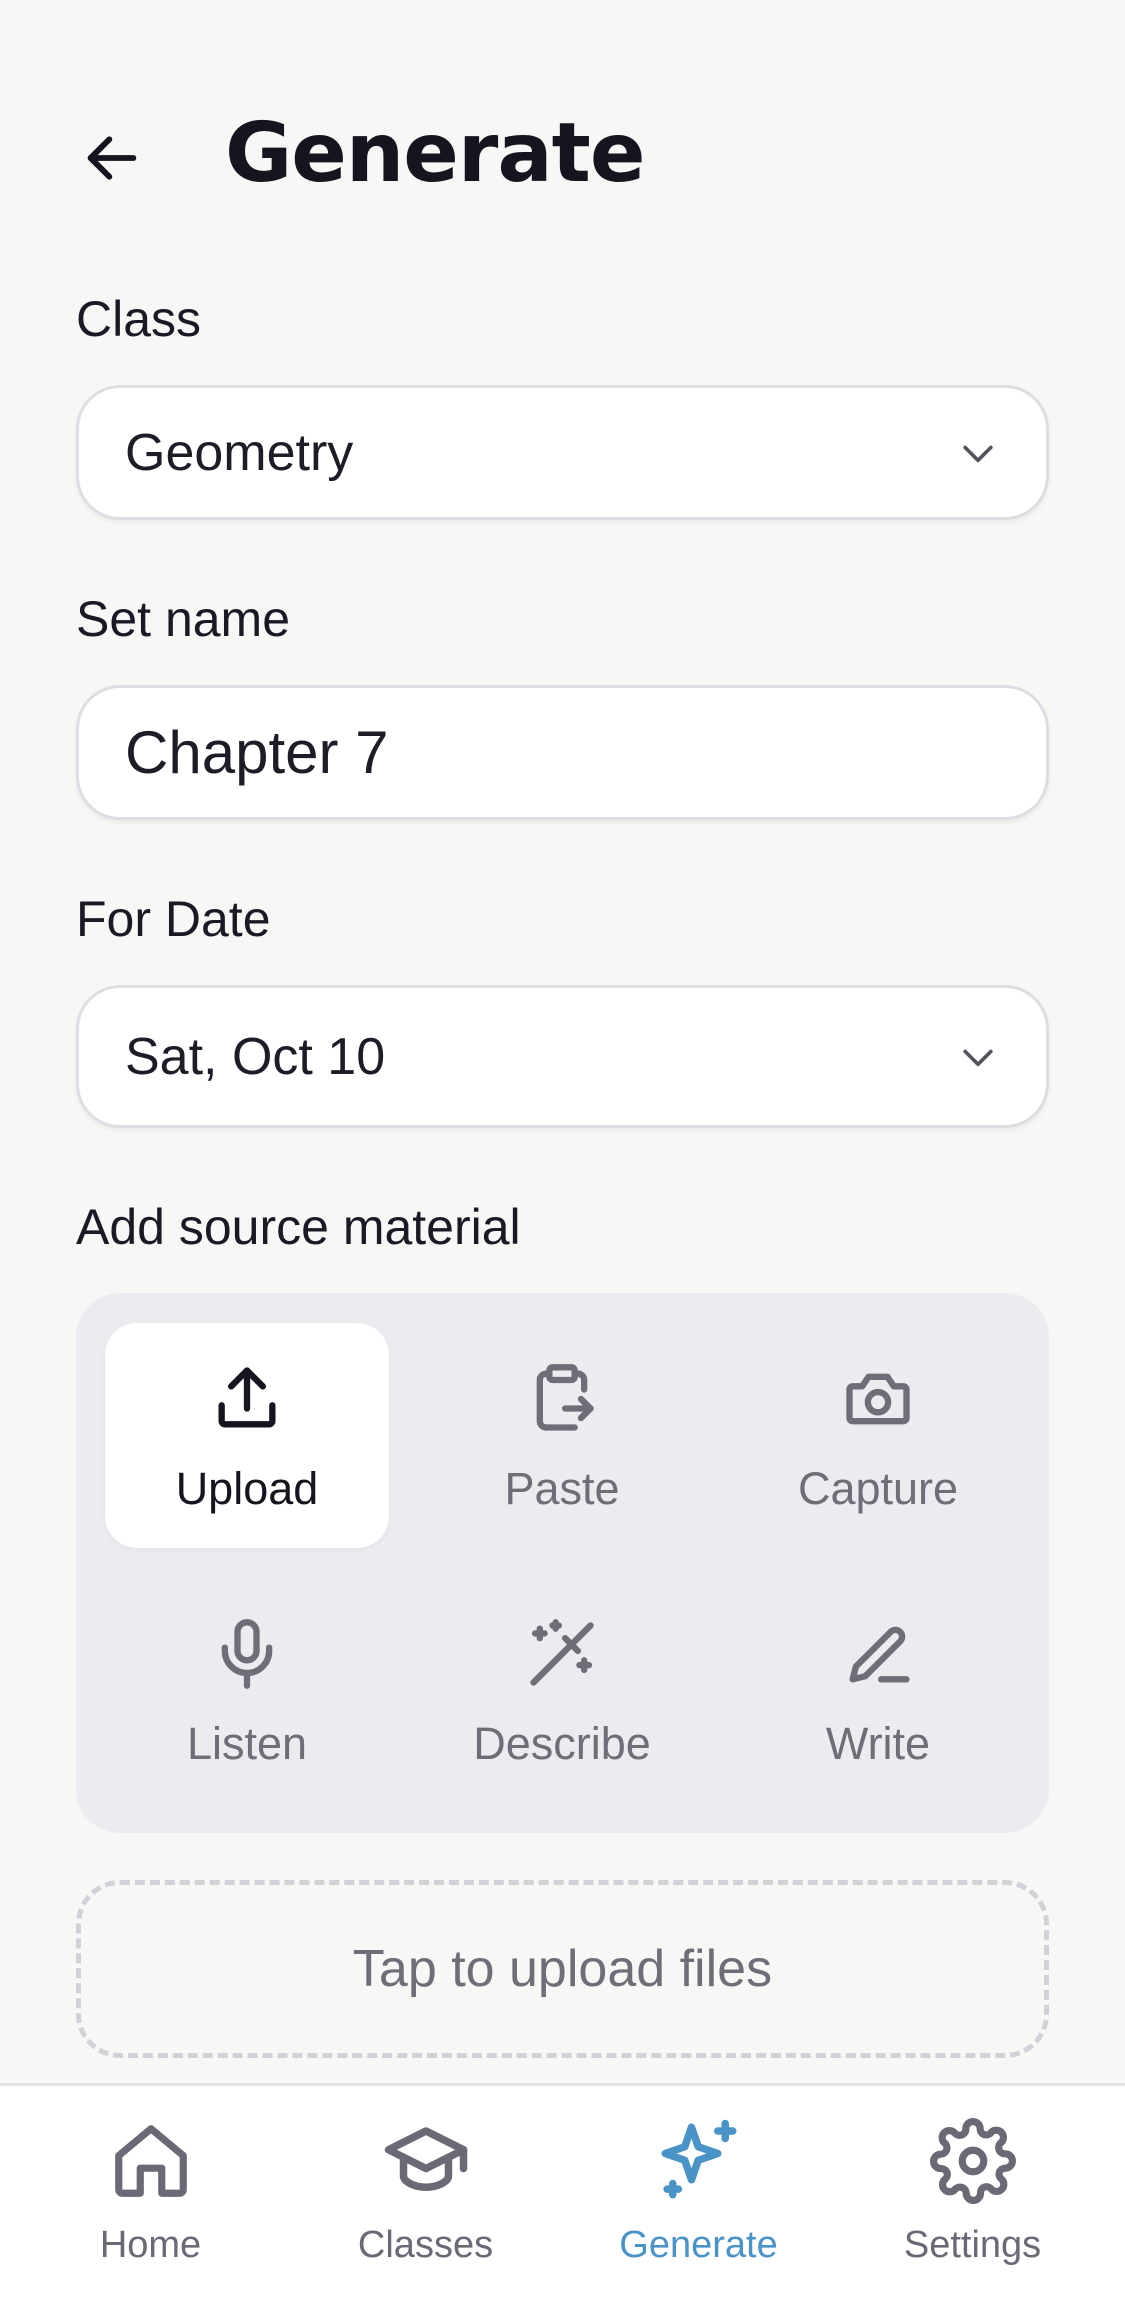  I want to click on class-label: Class, so click(139, 319).